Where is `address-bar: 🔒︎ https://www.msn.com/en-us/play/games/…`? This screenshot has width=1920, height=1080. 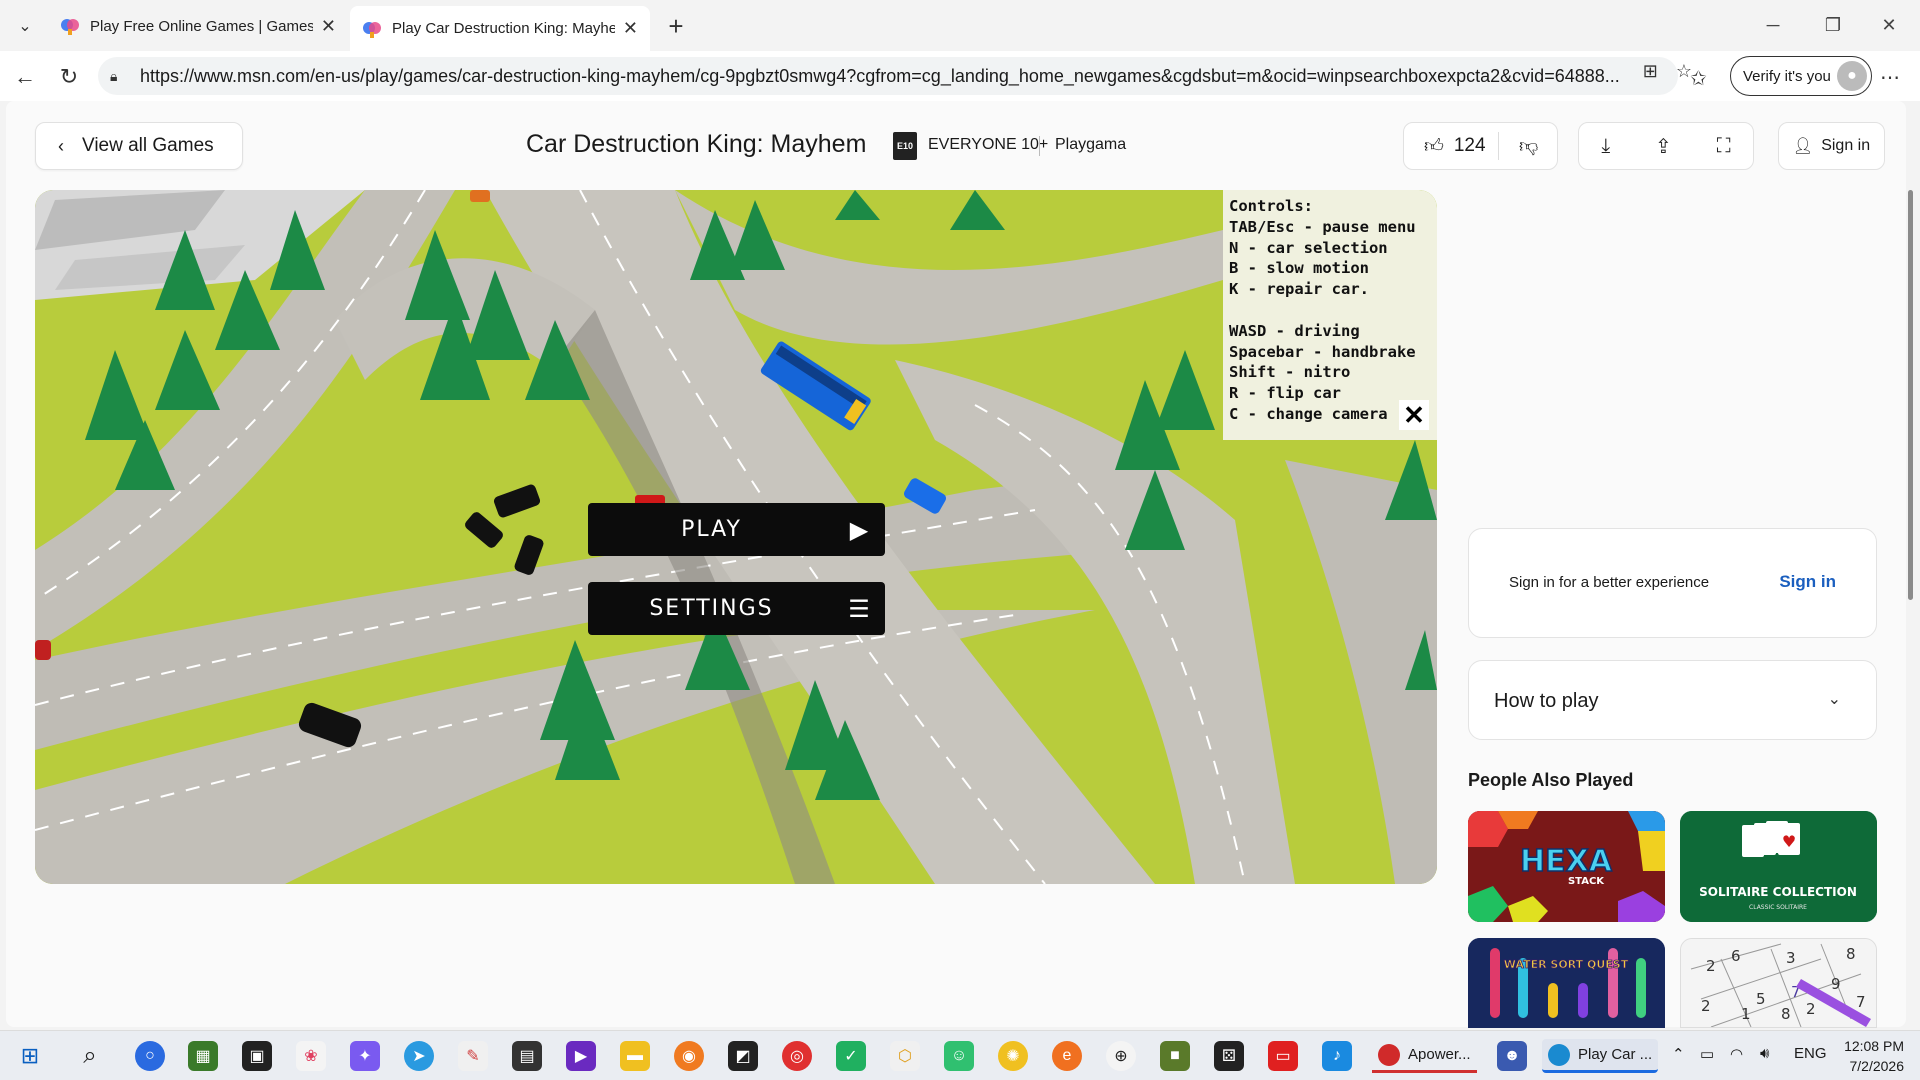
address-bar: 🔒︎ https://www.msn.com/en-us/play/games/… is located at coordinates (888, 76).